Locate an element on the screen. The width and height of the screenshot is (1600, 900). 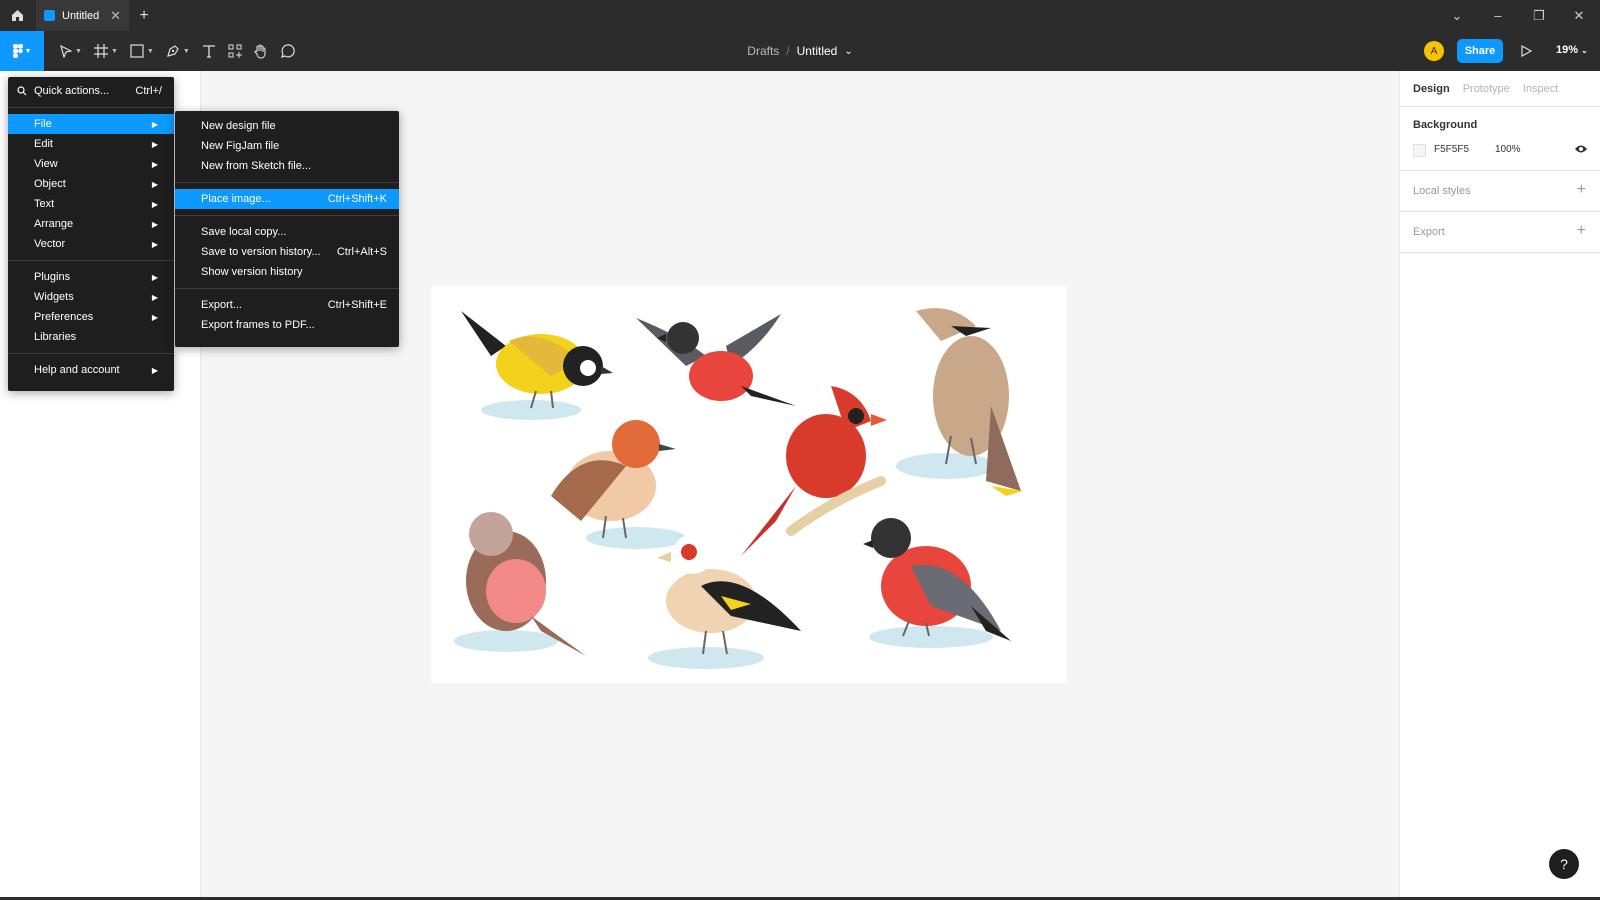
menu-item-label: View is located at coordinates (46, 164).